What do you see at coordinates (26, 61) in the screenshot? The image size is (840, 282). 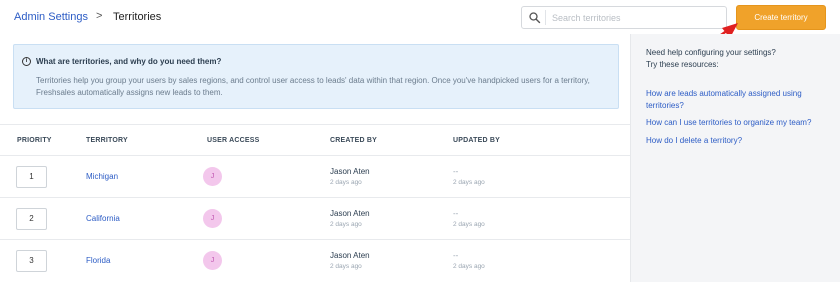 I see `info-icon: i` at bounding box center [26, 61].